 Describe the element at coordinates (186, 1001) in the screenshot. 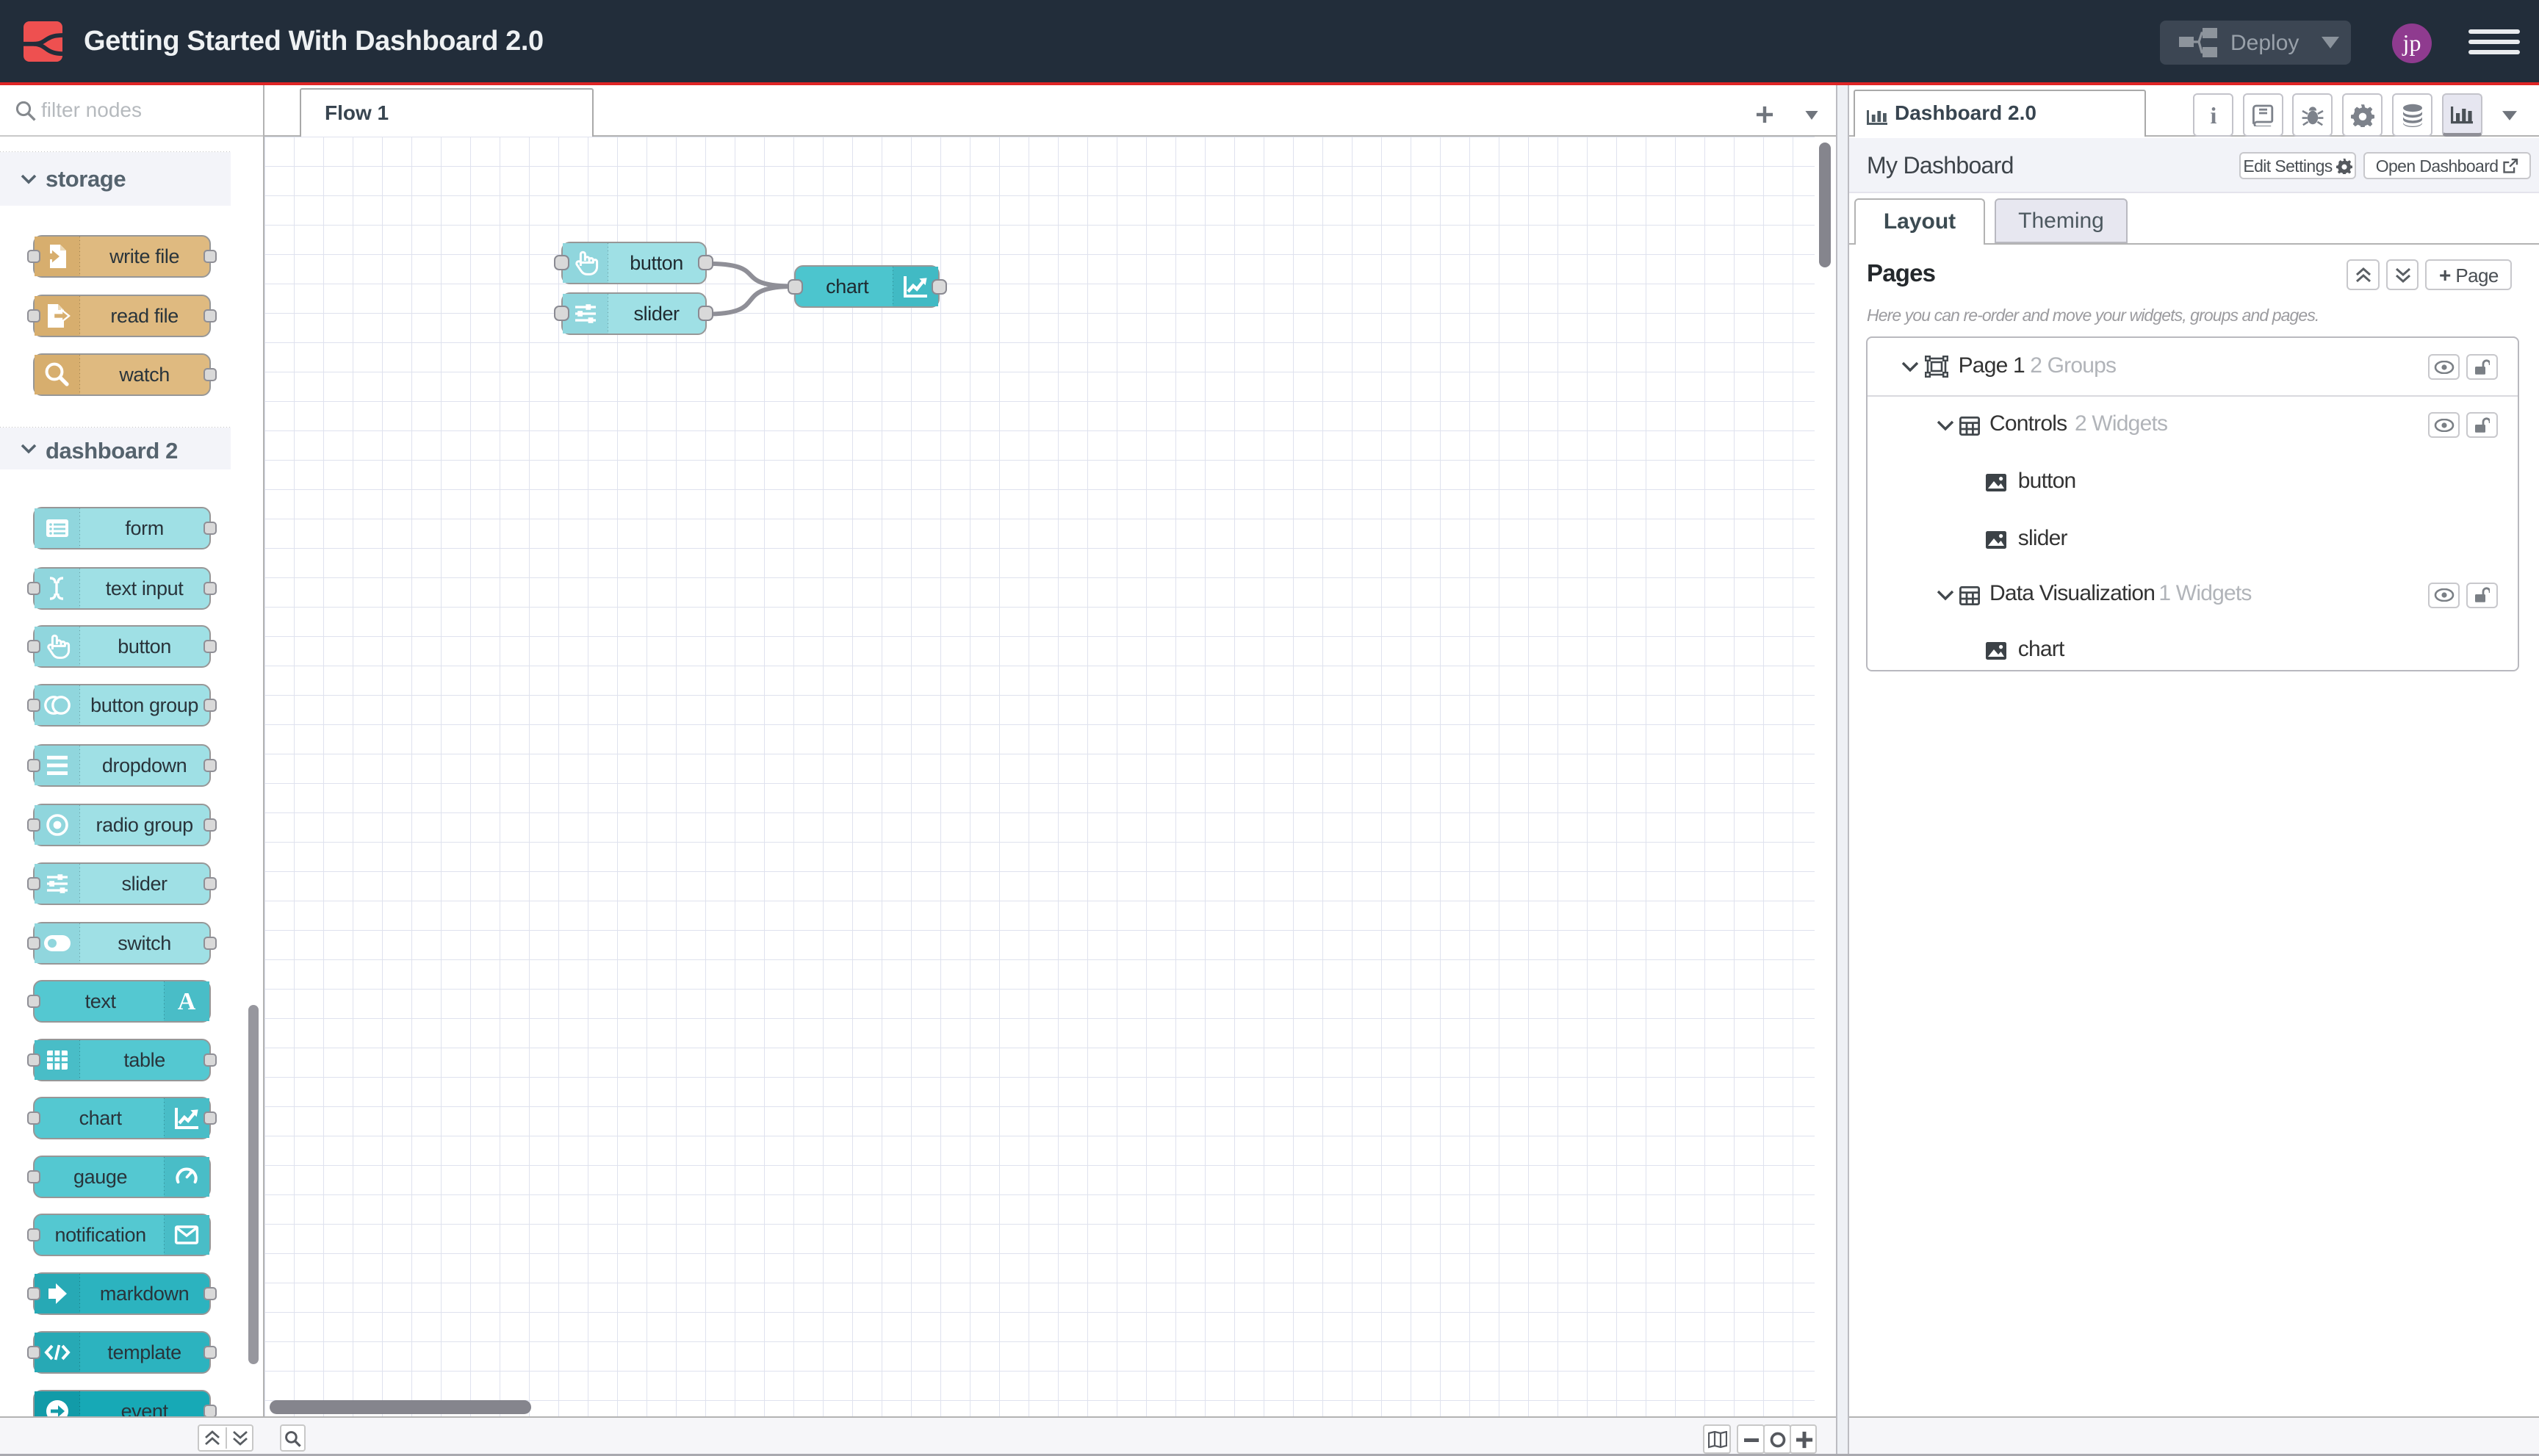

I see `svg-text: A` at that location.